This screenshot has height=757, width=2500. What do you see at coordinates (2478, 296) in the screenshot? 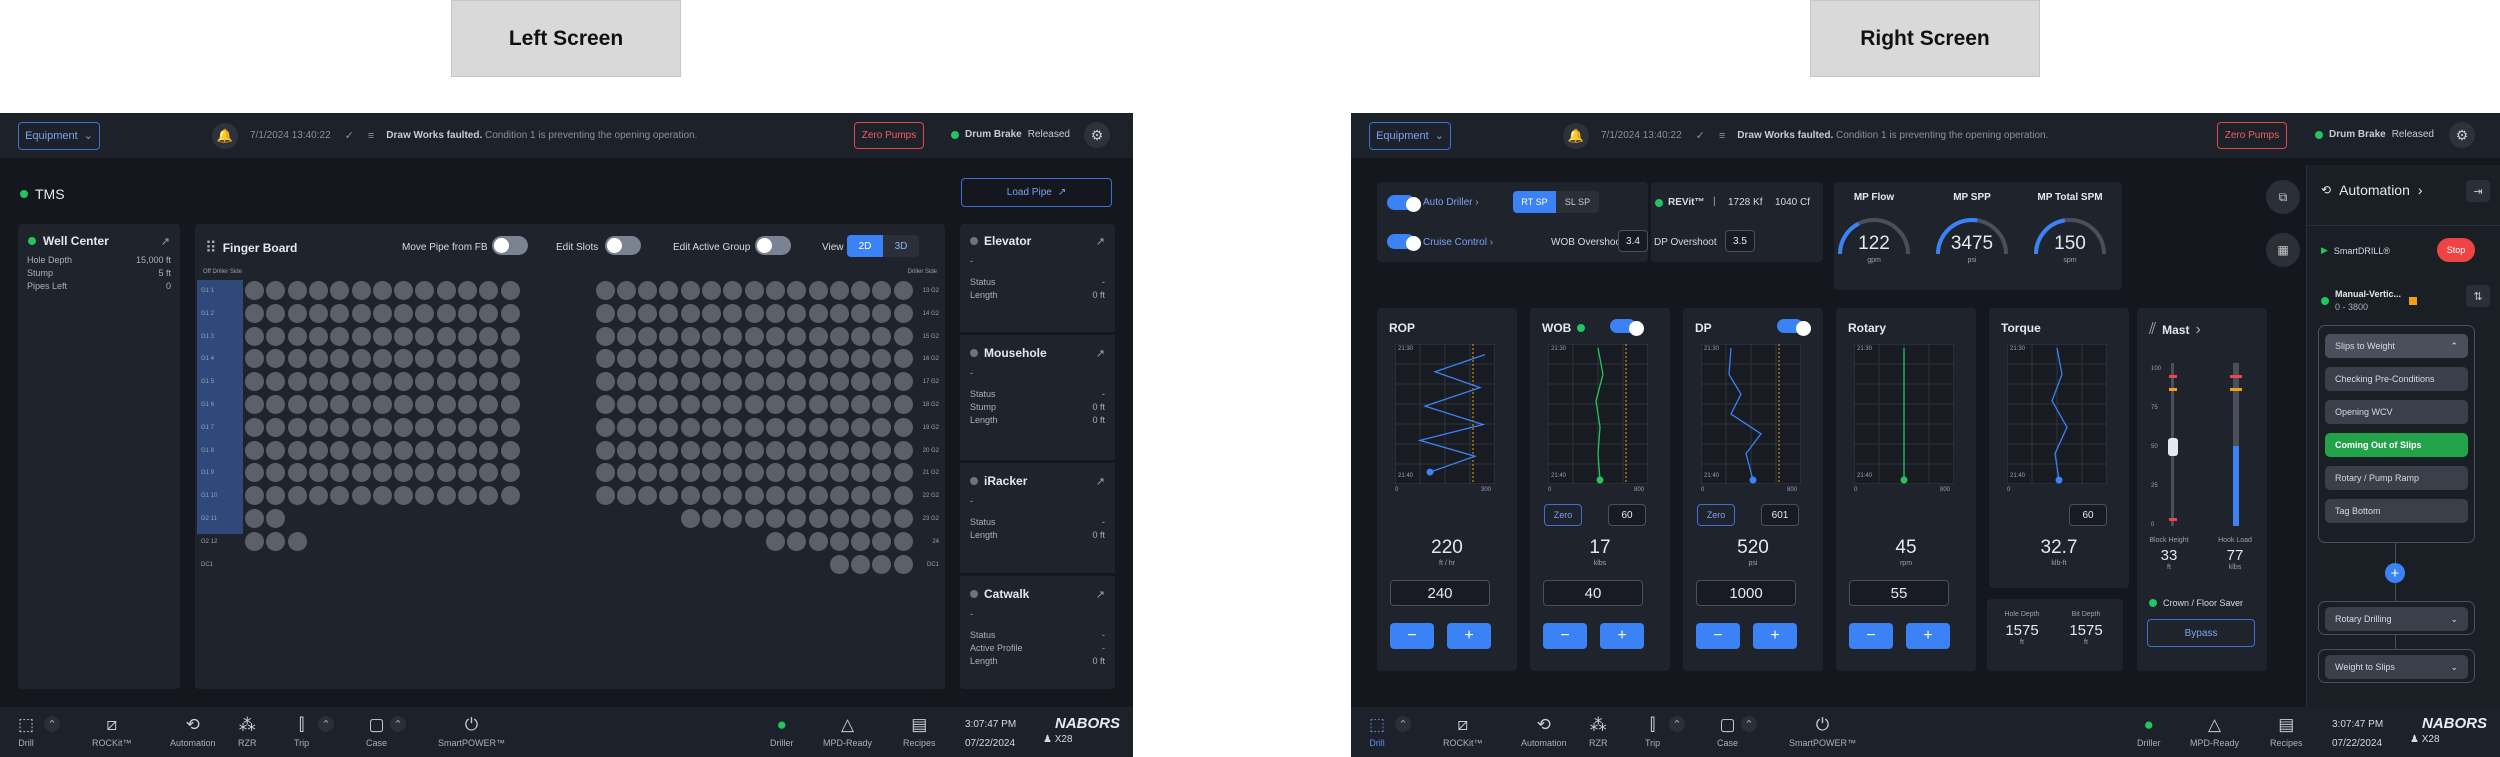
I see `sliders-icon: ⇅` at bounding box center [2478, 296].